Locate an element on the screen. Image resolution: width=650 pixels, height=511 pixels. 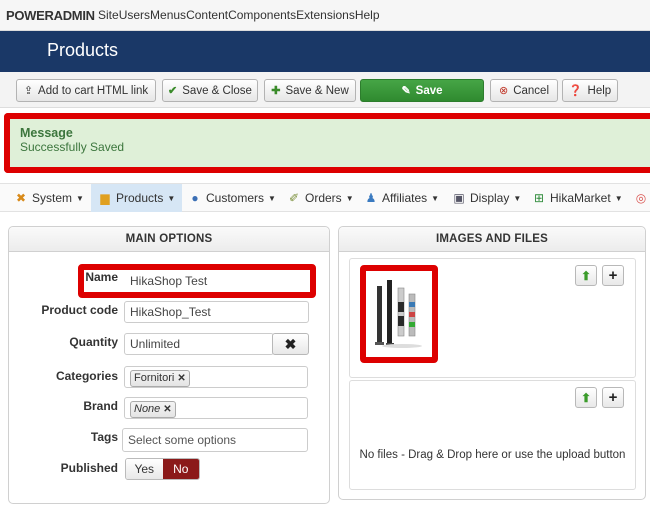
quantity-field: Unlimited is located at coordinates (199, 344).